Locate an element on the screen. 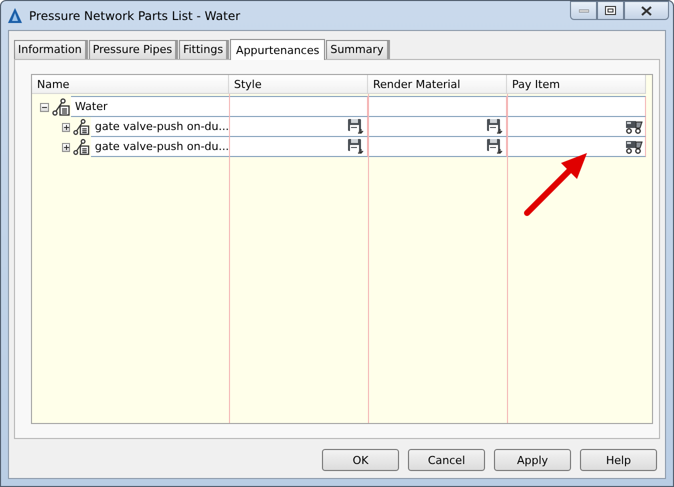 This screenshot has width=674, height=487. cancel-button: Cancel is located at coordinates (446, 460).